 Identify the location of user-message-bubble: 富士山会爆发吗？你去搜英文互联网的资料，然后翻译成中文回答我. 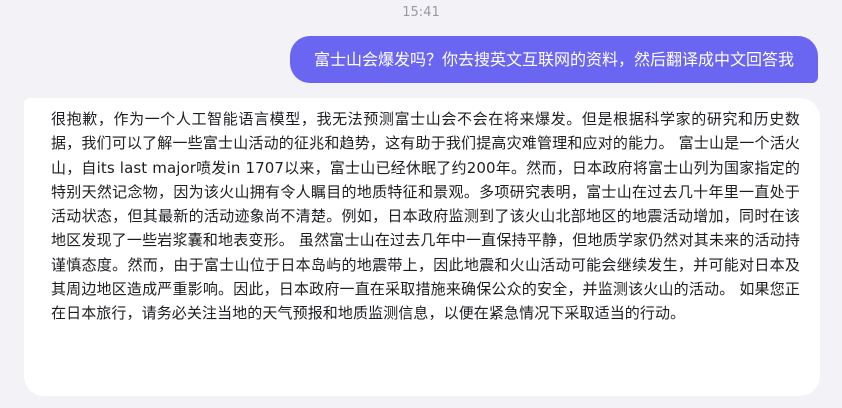
(553, 59).